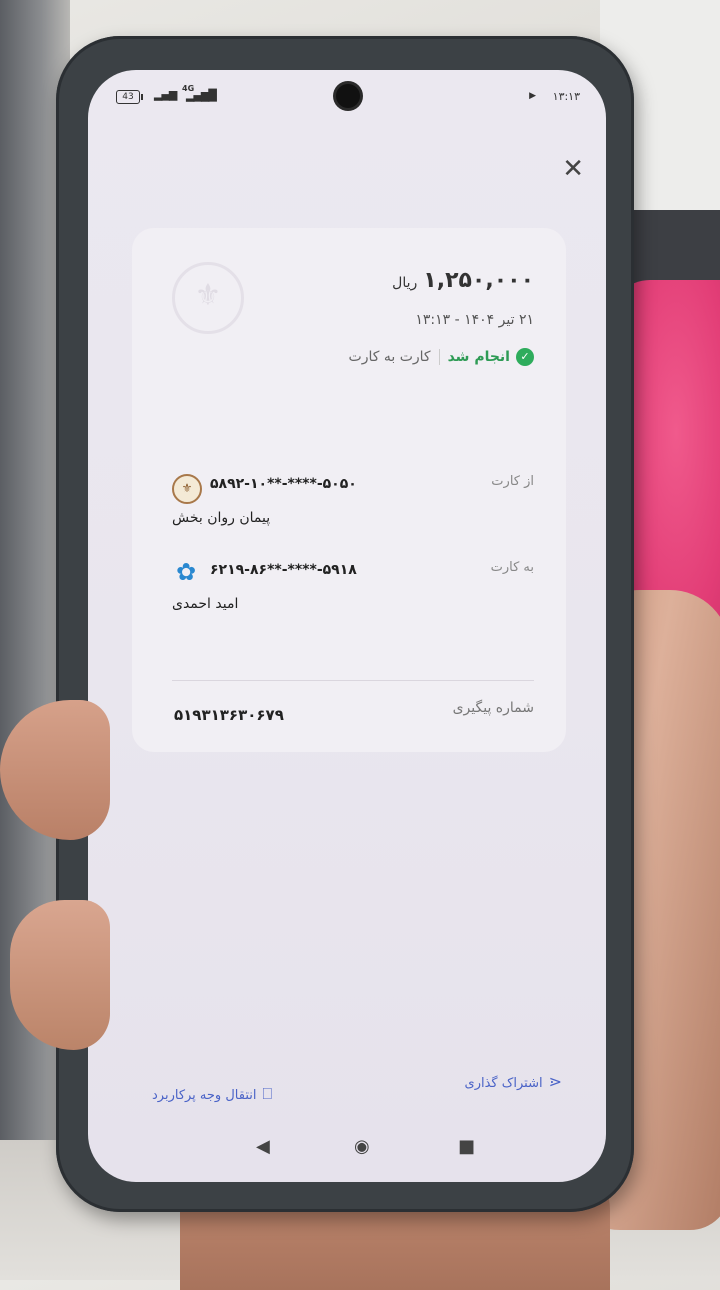 Image resolution: width=720 pixels, height=1290 pixels. I want to click on nav-back-icon: ◀, so click(263, 1146).